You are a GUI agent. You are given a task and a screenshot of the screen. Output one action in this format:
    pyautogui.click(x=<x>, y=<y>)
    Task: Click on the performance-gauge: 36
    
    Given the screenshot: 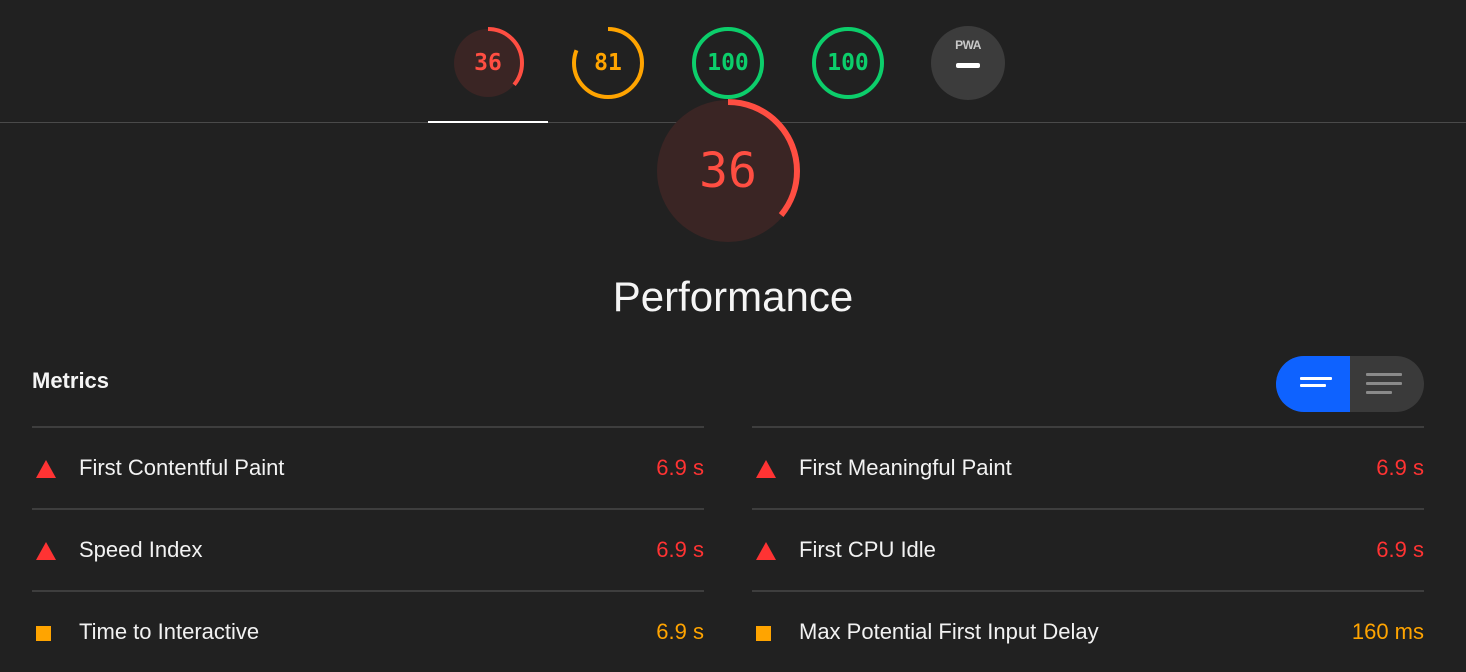 What is the action you would take?
    pyautogui.click(x=728, y=171)
    